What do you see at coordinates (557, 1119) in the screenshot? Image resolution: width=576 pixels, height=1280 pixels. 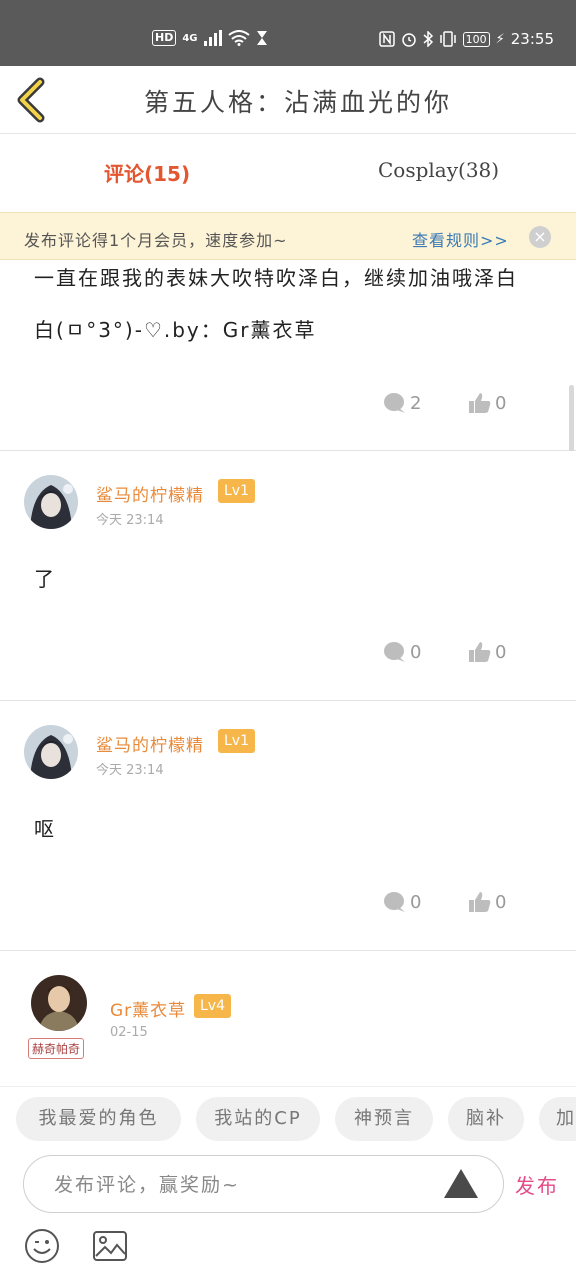 I see `chip-more: 加` at bounding box center [557, 1119].